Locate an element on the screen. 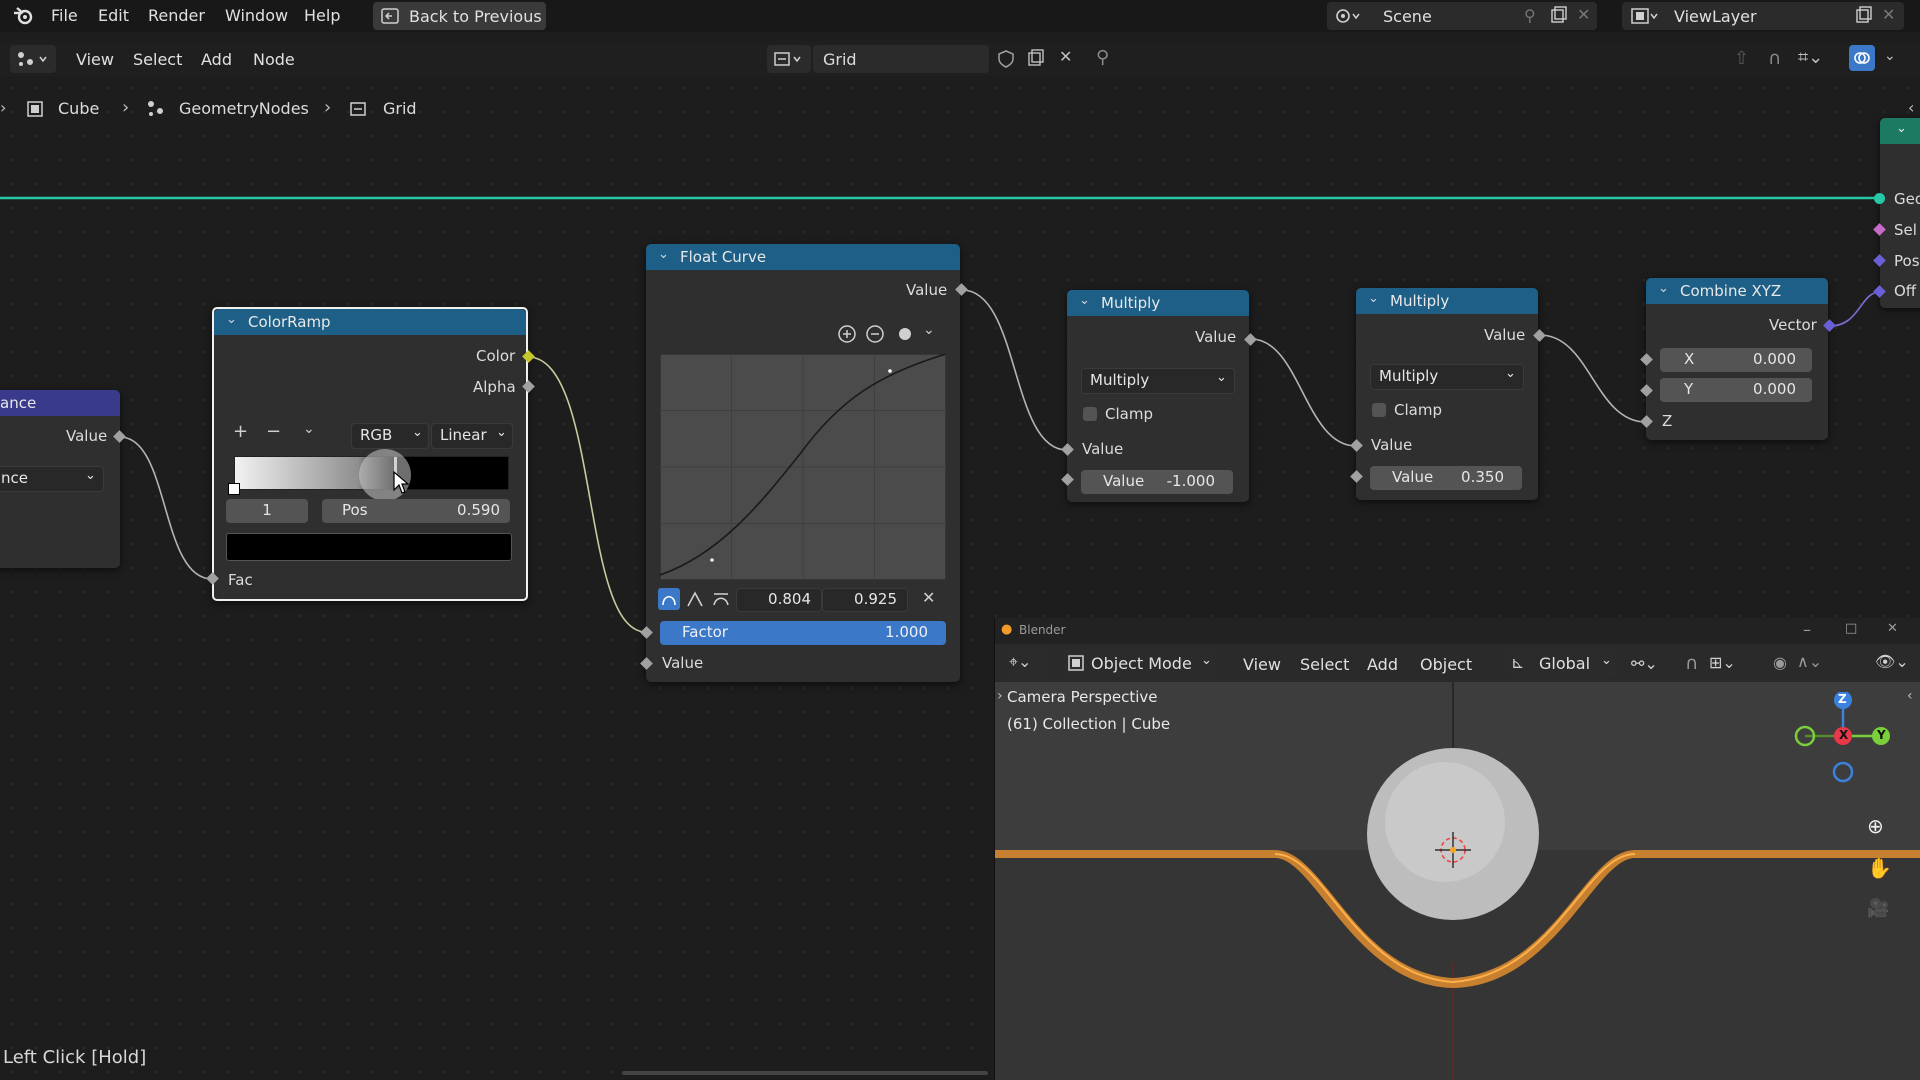  right-partial-geo-socket is located at coordinates (1879, 198).